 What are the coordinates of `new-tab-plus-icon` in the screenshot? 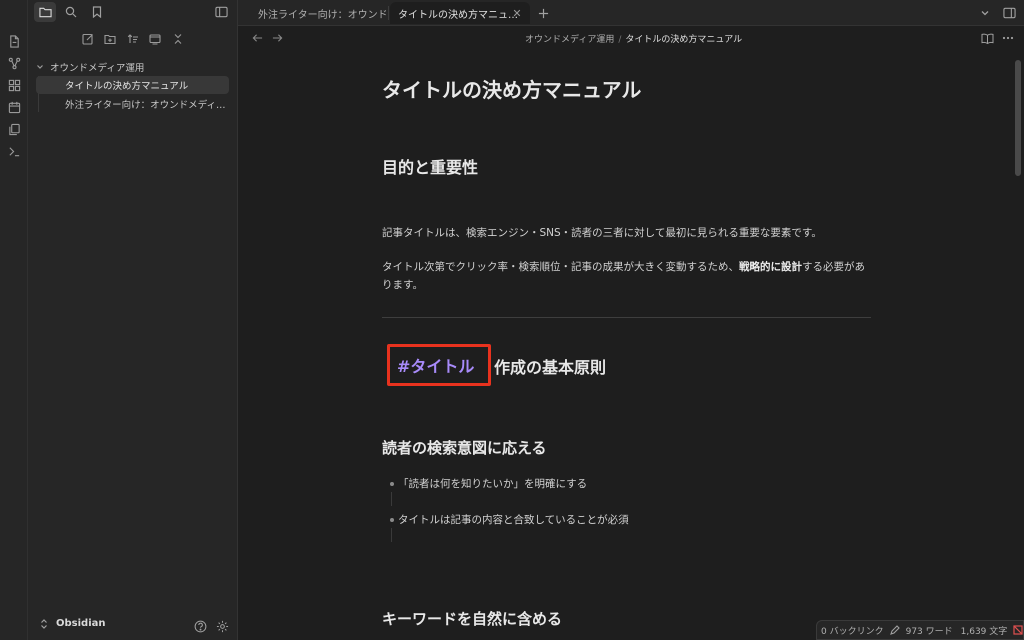 It's located at (543, 13).